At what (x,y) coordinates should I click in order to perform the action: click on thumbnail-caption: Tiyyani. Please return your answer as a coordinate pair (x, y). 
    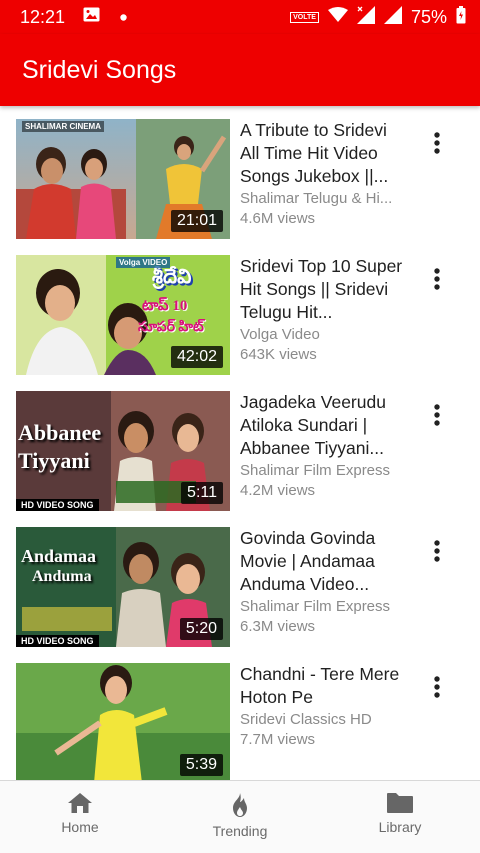
    Looking at the image, I should click on (54, 460).